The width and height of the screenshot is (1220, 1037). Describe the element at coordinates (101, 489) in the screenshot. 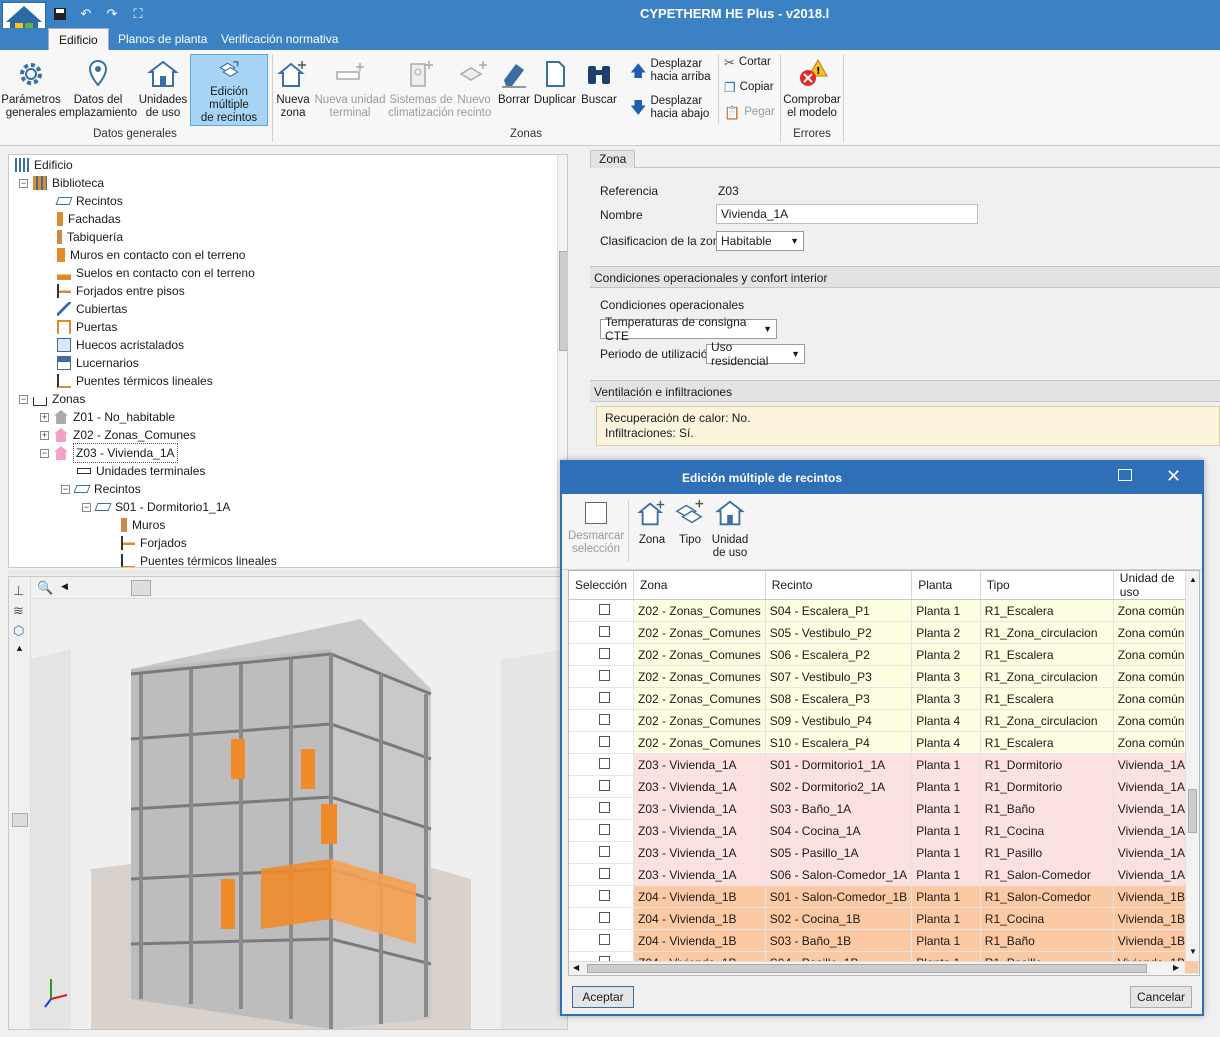

I see `tree-item-recintos-z03: − Recintos` at that location.